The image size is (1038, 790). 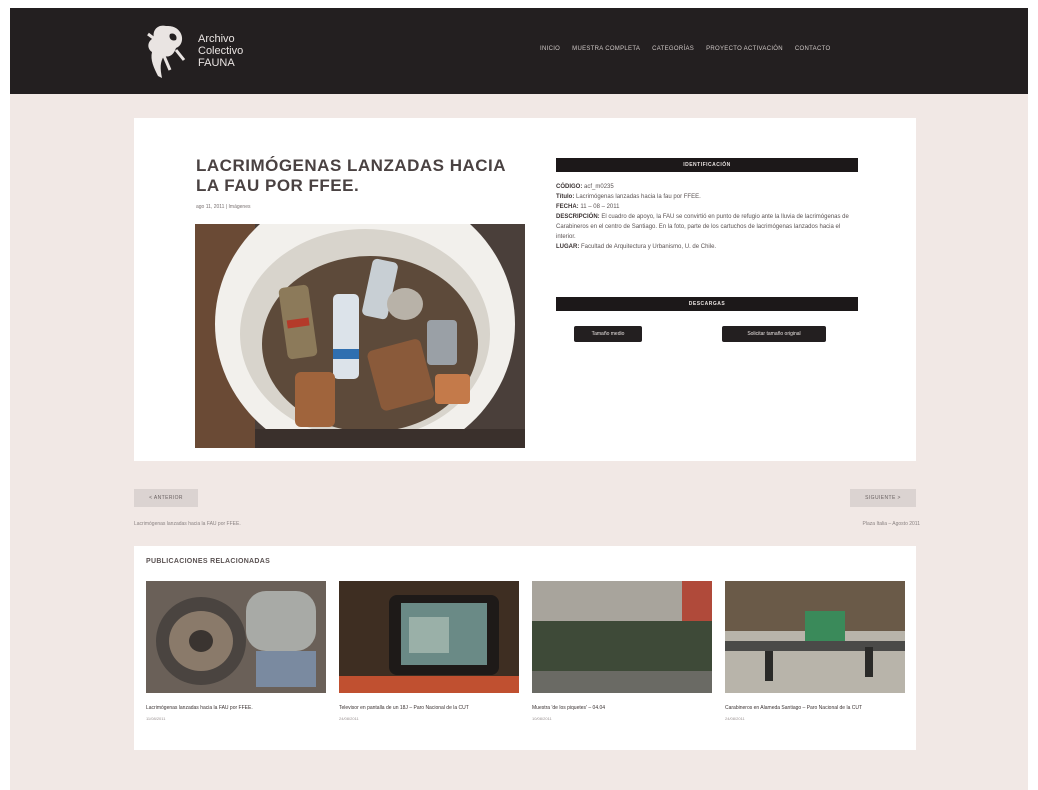 What do you see at coordinates (166, 51) in the screenshot?
I see `fauna-logo-icon` at bounding box center [166, 51].